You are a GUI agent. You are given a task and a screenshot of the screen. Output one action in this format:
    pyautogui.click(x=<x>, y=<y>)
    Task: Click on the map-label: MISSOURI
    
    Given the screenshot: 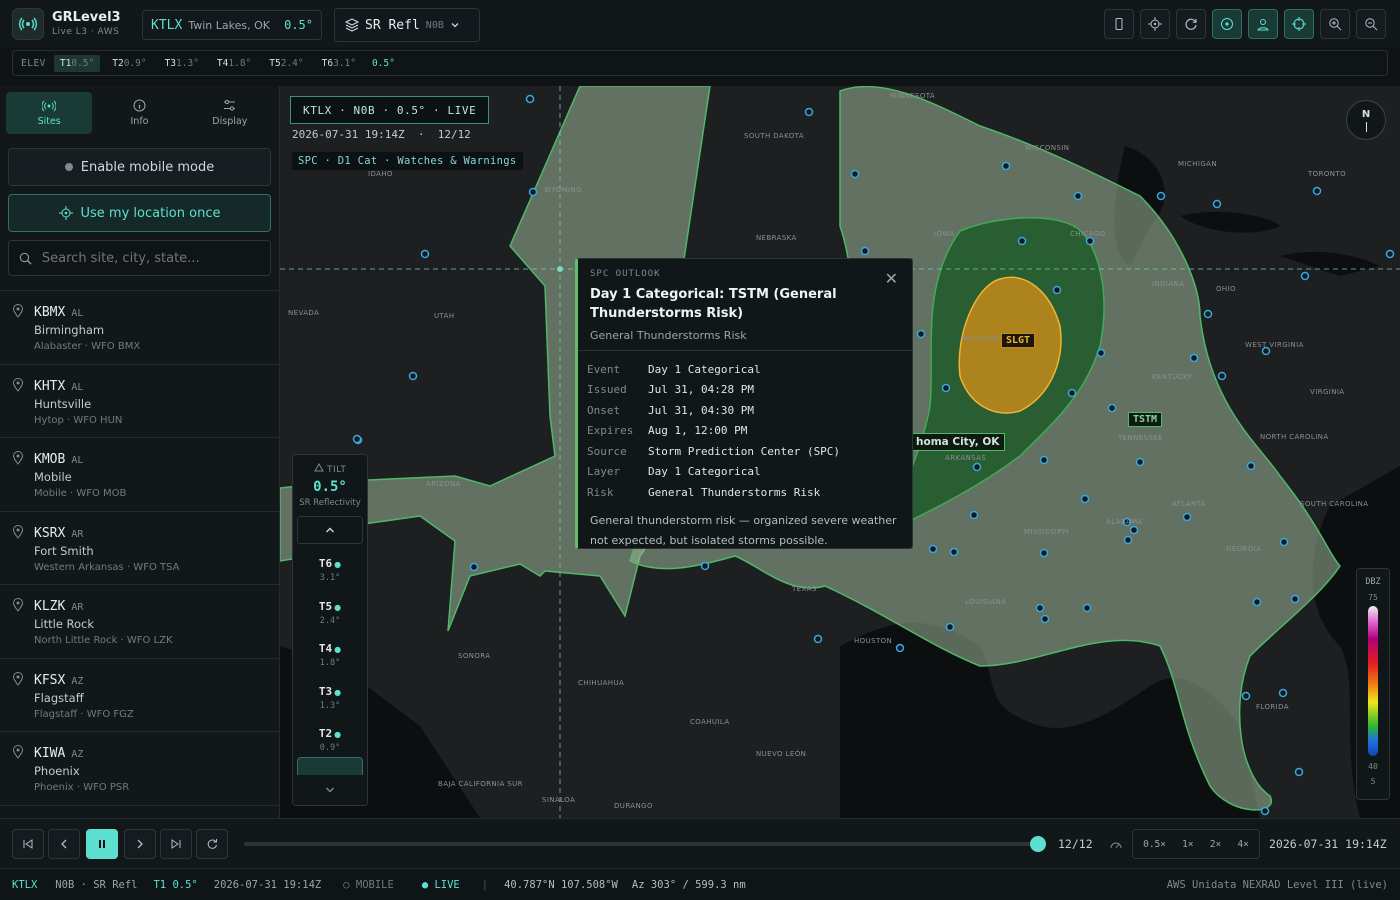 What is the action you would take?
    pyautogui.click(x=981, y=339)
    